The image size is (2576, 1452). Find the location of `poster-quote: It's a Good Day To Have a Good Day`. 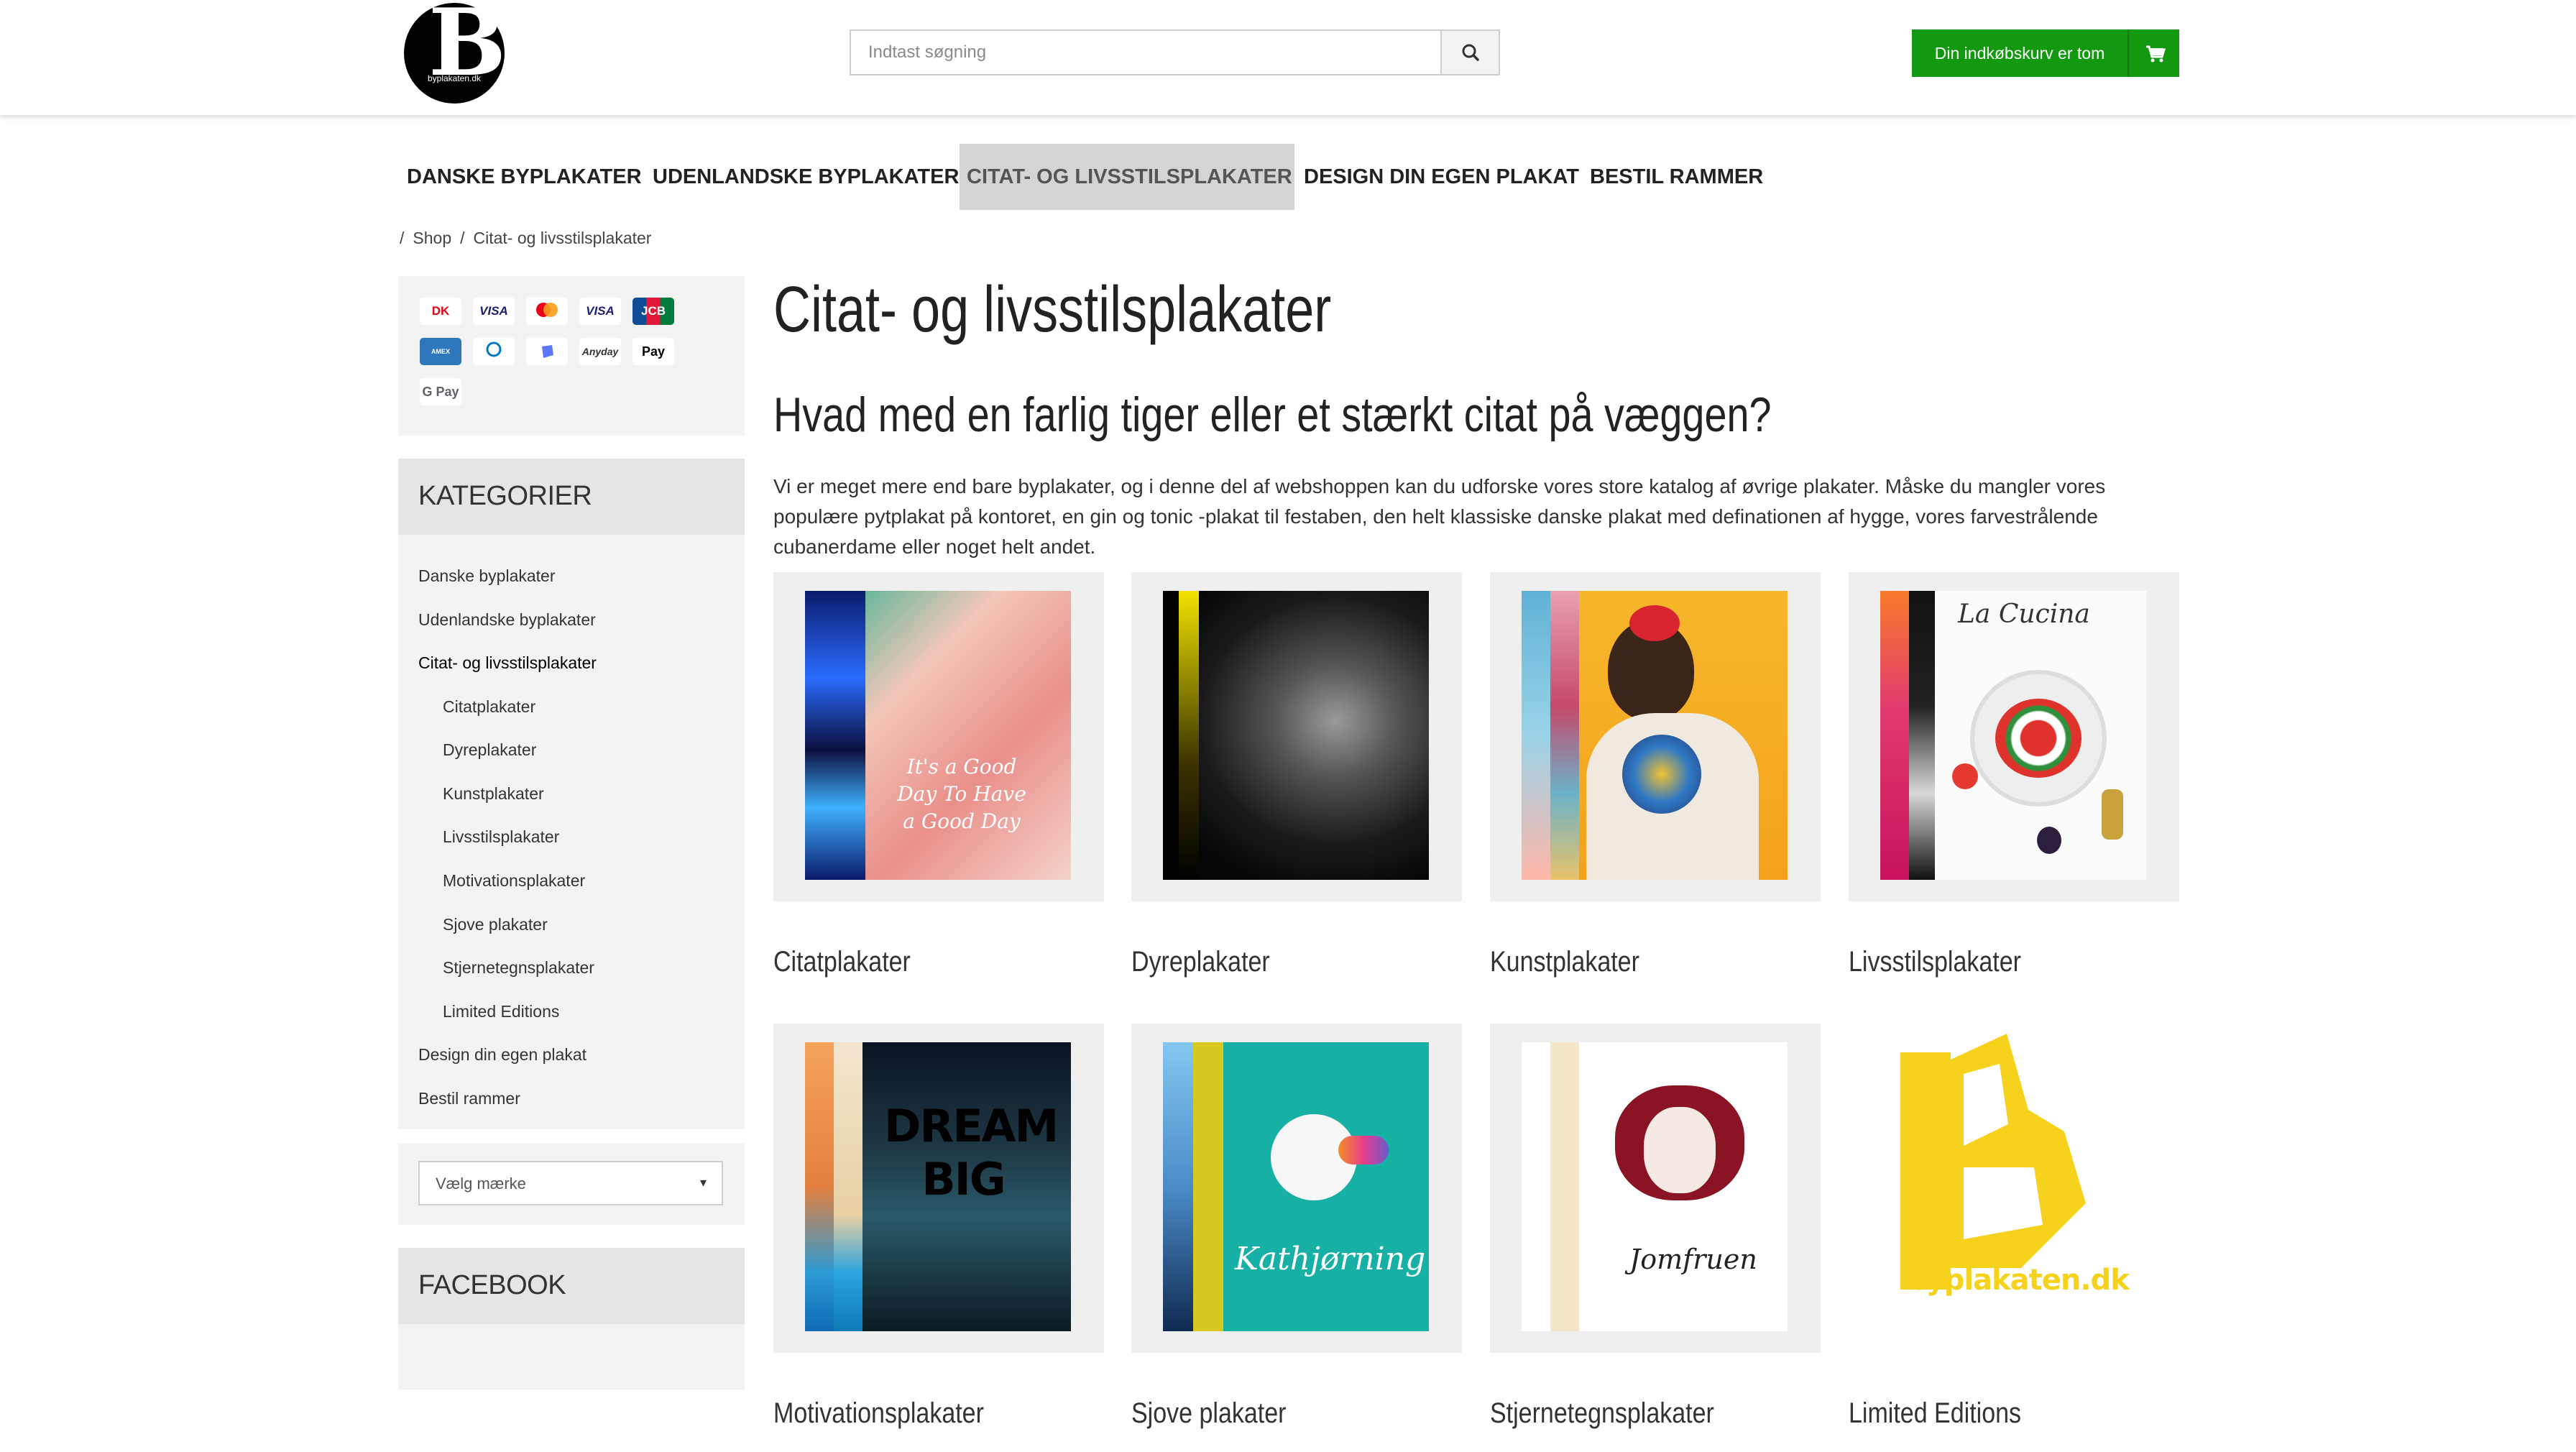

poster-quote: It's a Good Day To Have a Good Day is located at coordinates (961, 794).